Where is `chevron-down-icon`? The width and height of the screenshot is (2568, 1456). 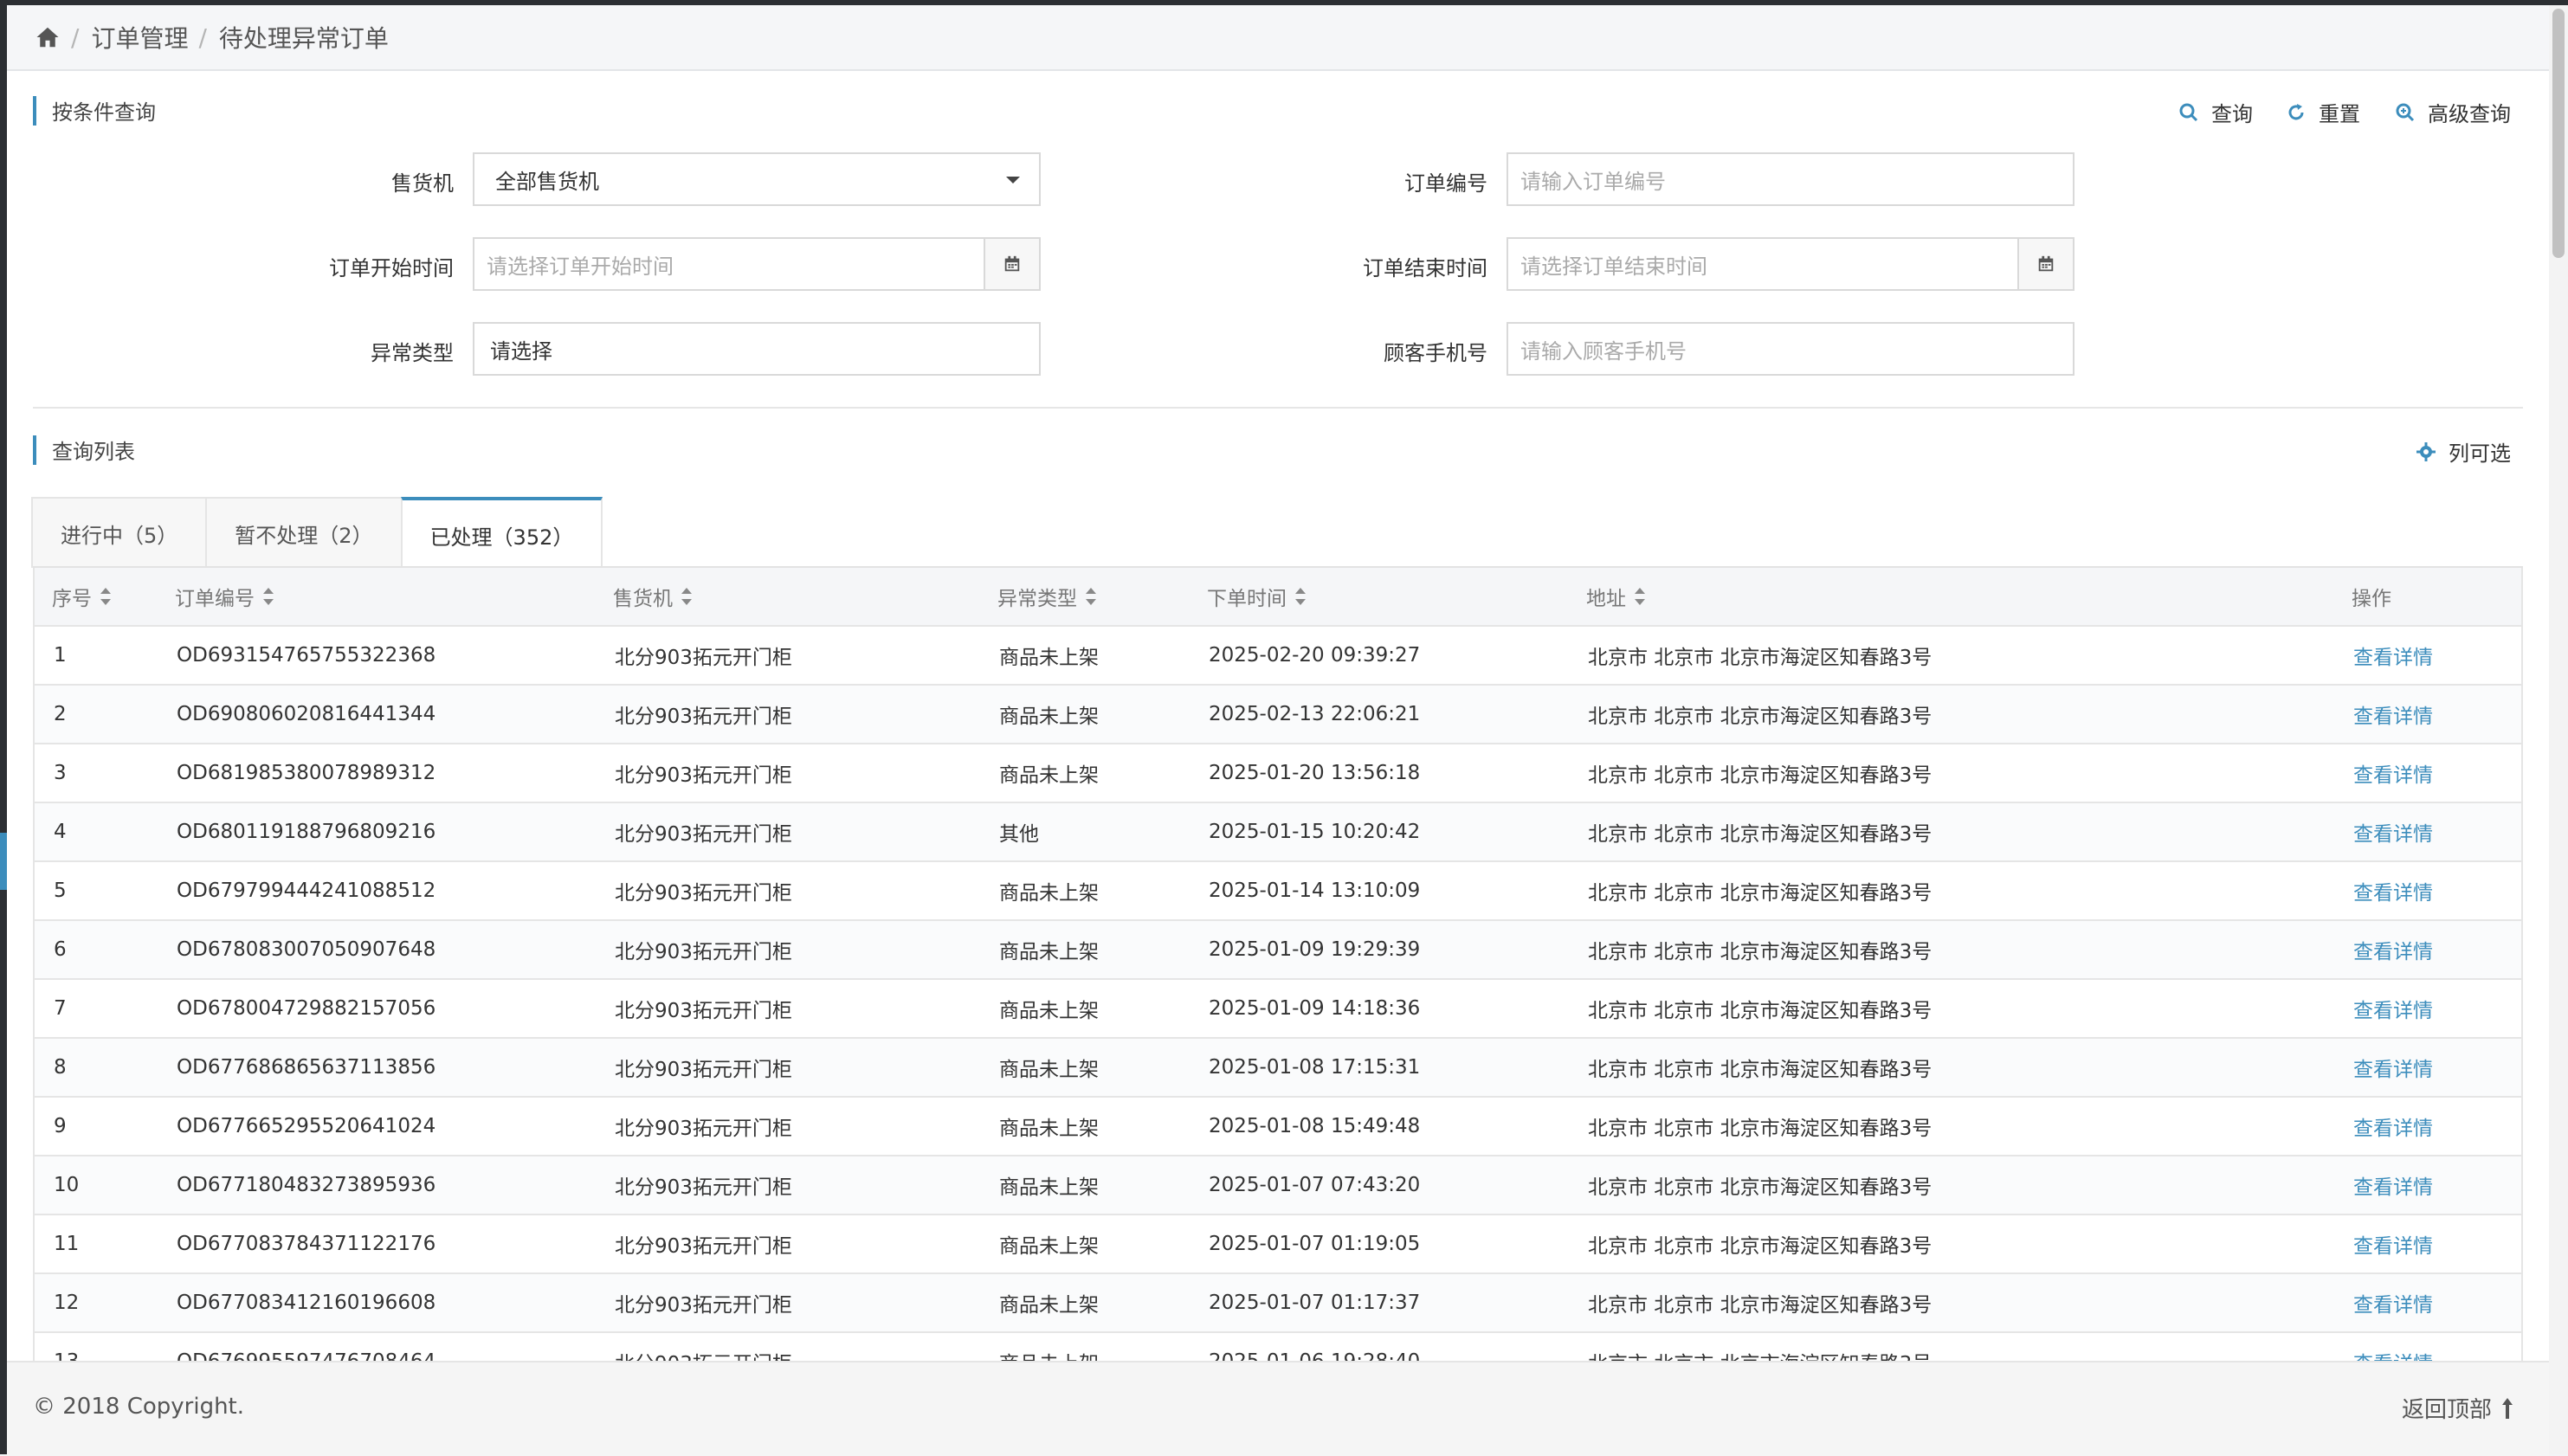 chevron-down-icon is located at coordinates (1013, 180).